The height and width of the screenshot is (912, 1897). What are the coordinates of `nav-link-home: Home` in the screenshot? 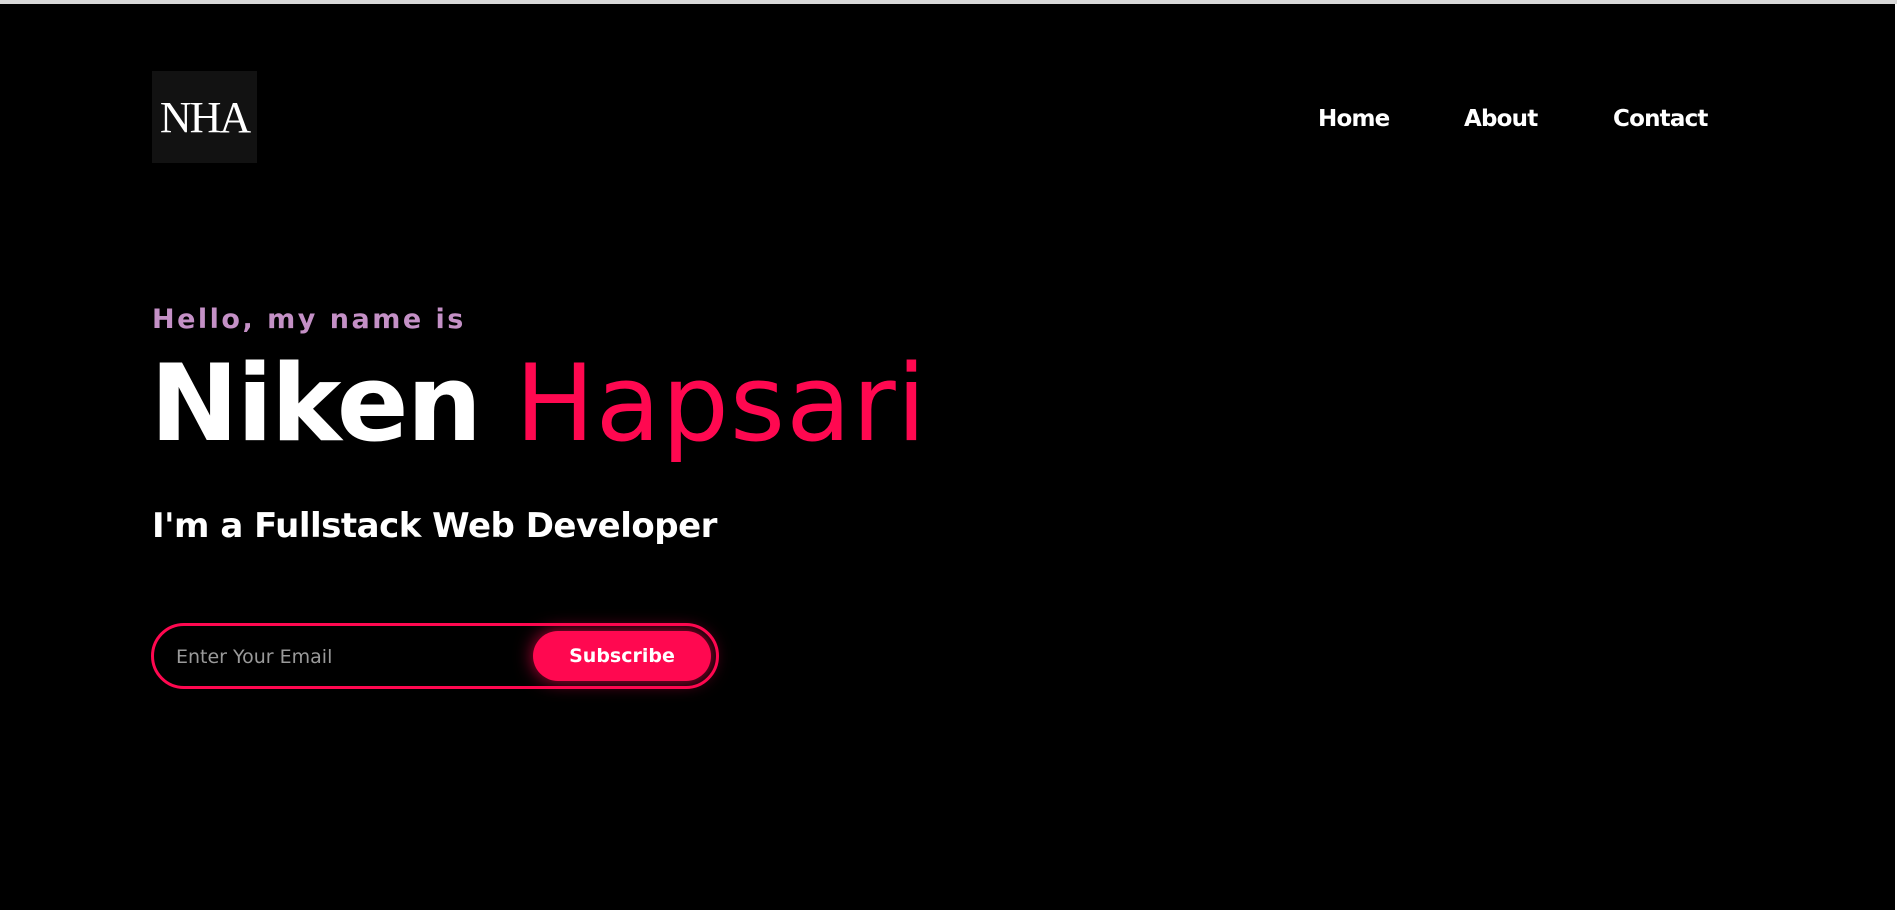 It's located at (1354, 119).